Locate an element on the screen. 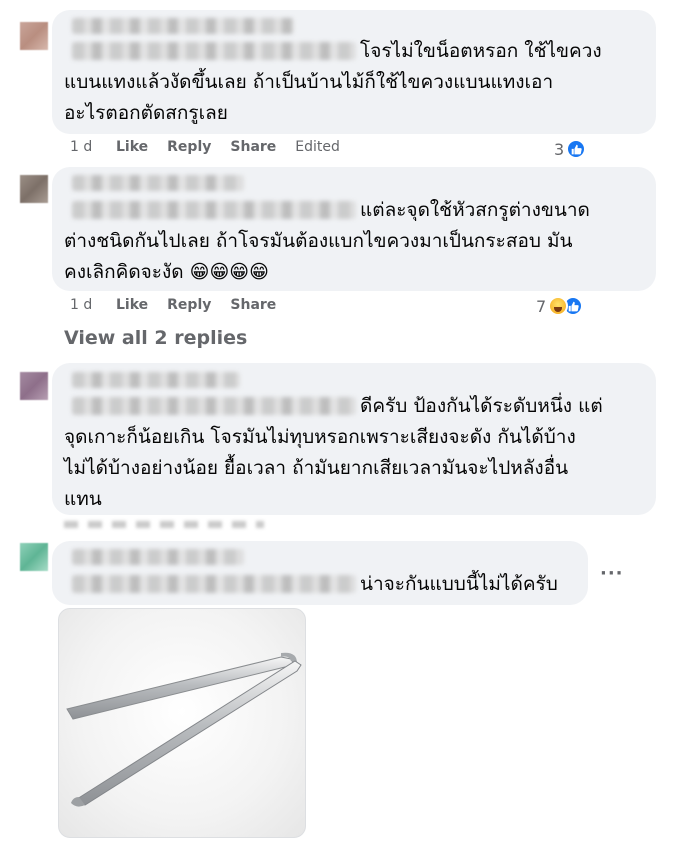 Image resolution: width=700 pixels, height=861 pixels. like-icon is located at coordinates (576, 149).